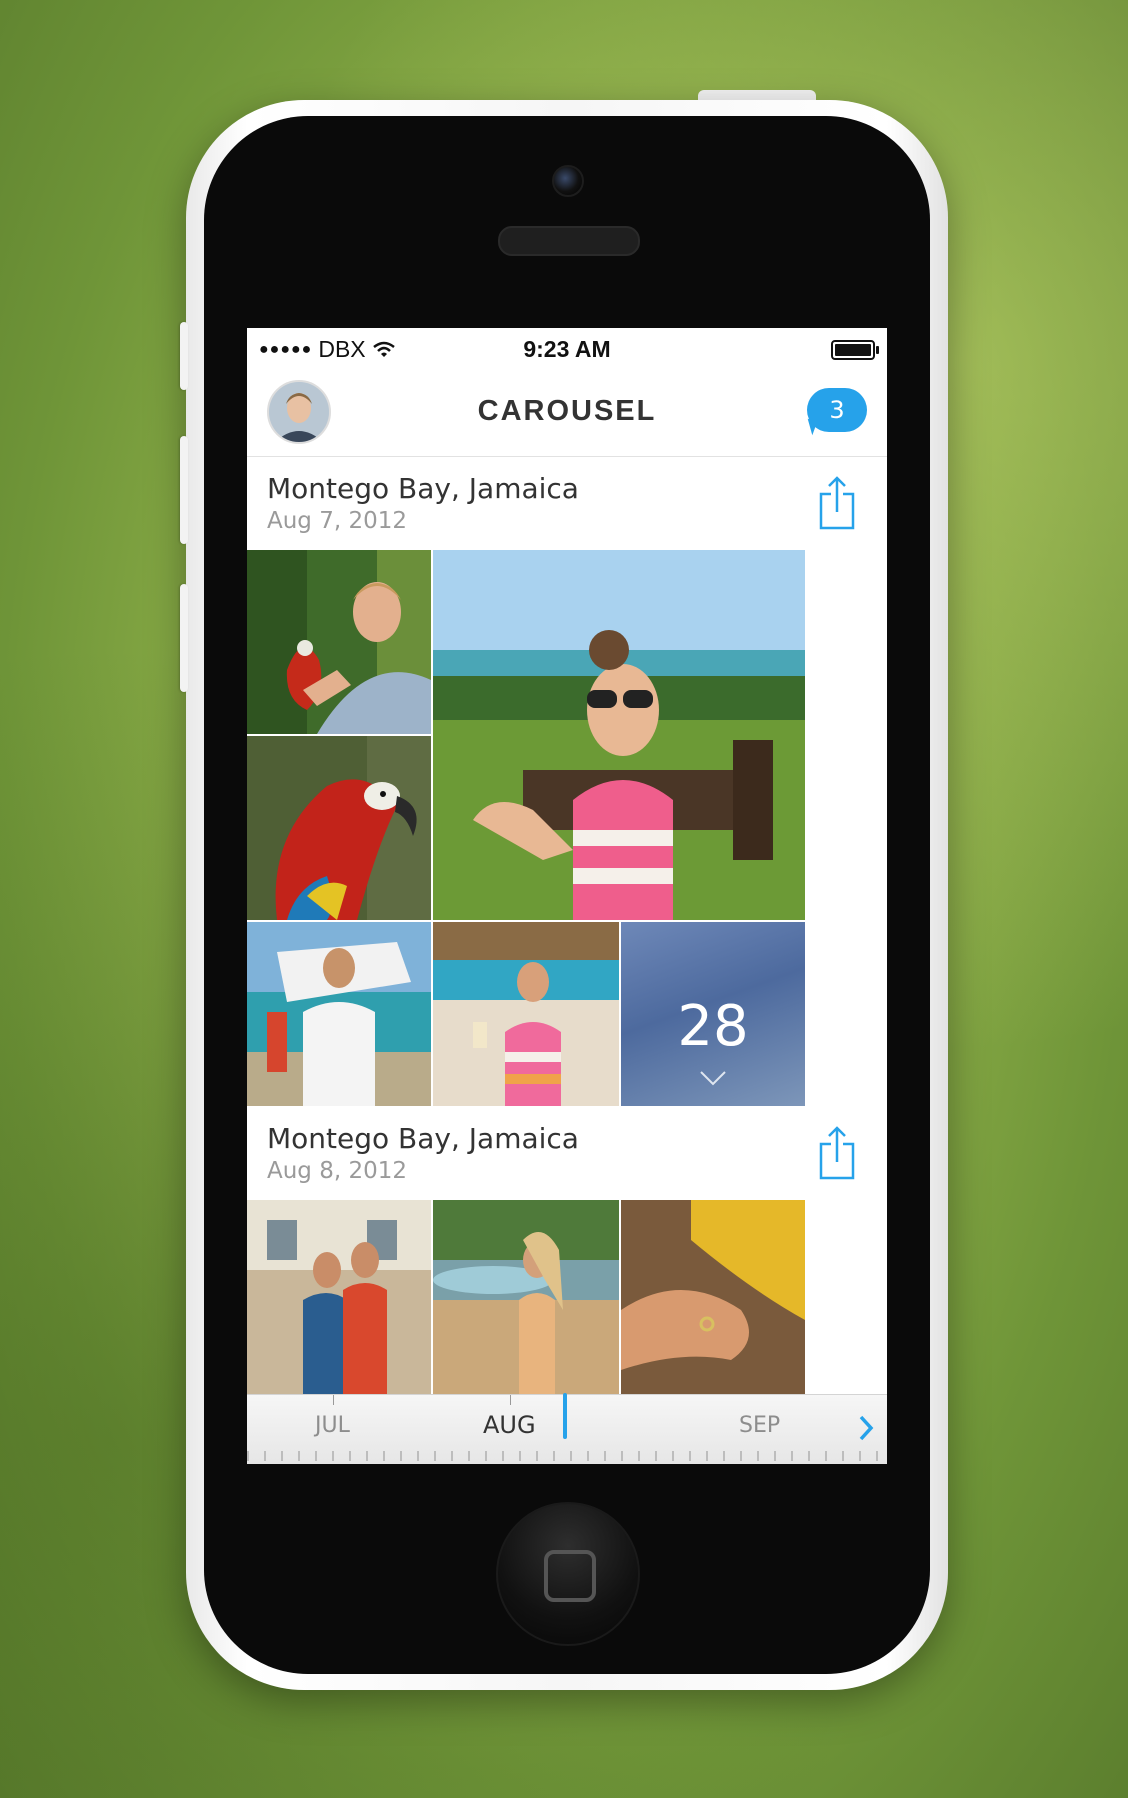 This screenshot has width=1128, height=1798. Describe the element at coordinates (509, 1425) in the screenshot. I see `timeline-month-aug: AUG` at that location.